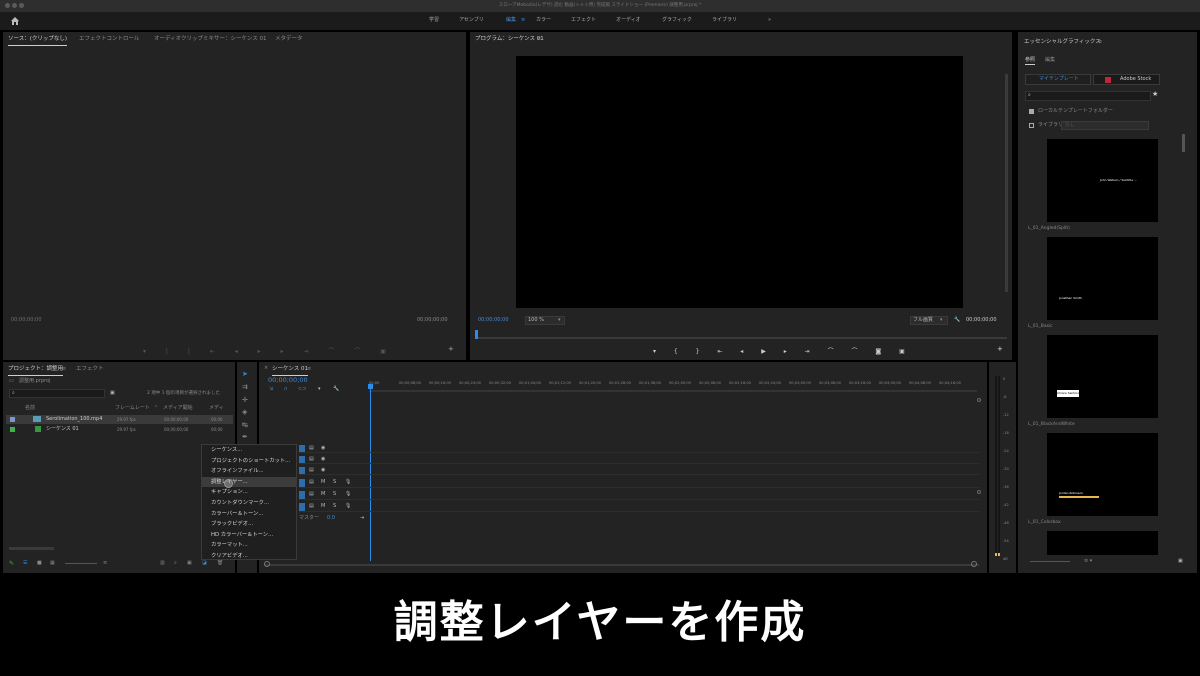 The width and height of the screenshot is (1200, 676). I want to click on col-framerate: フレームレート, so click(132, 408).